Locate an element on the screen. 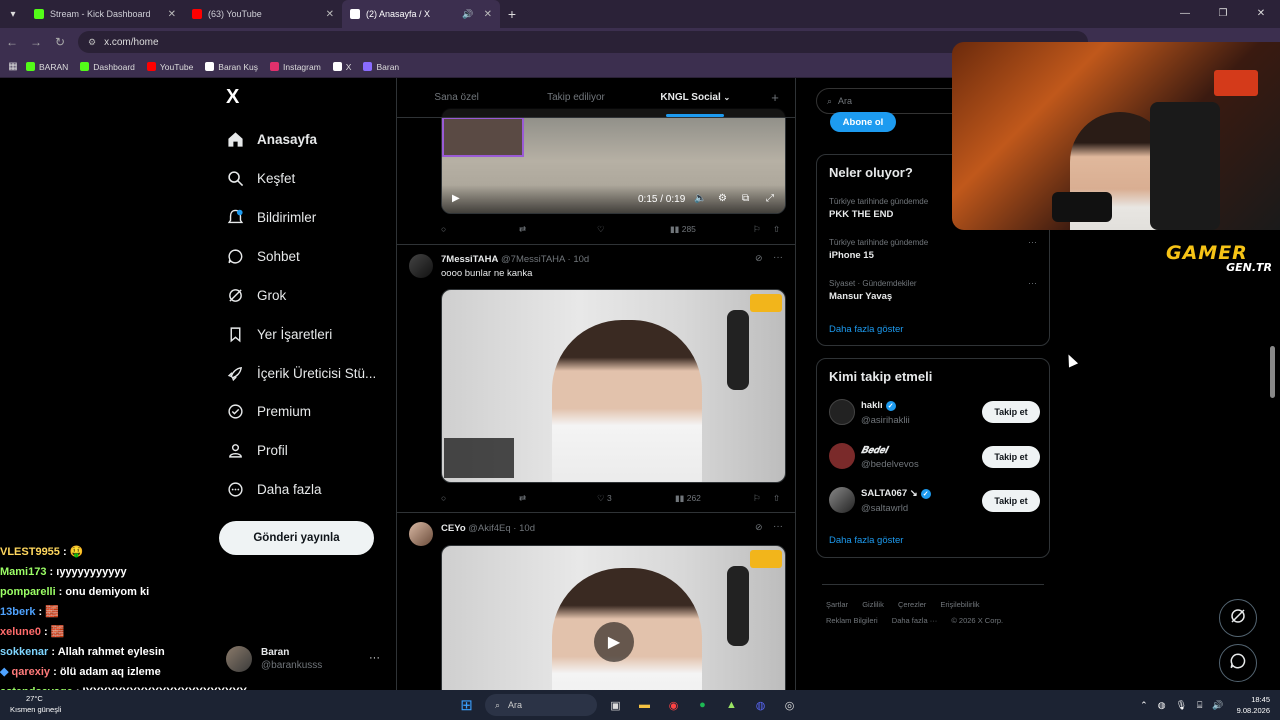 Image resolution: width=1280 pixels, height=720 pixels. volume-icon: 🔈 is located at coordinates (700, 198).